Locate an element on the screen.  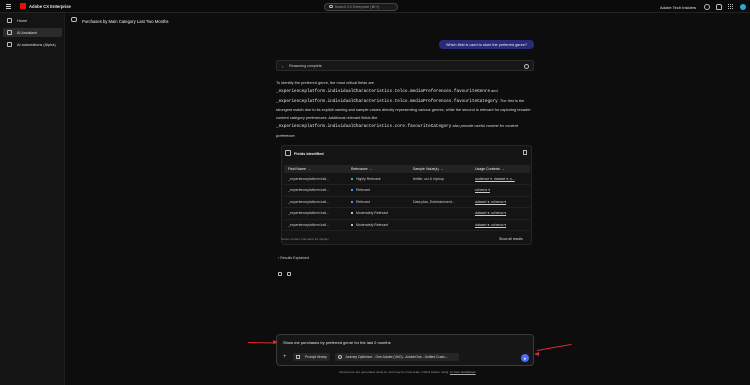
column-header: Usage Contexts ⌄ is located at coordinates (500, 169).